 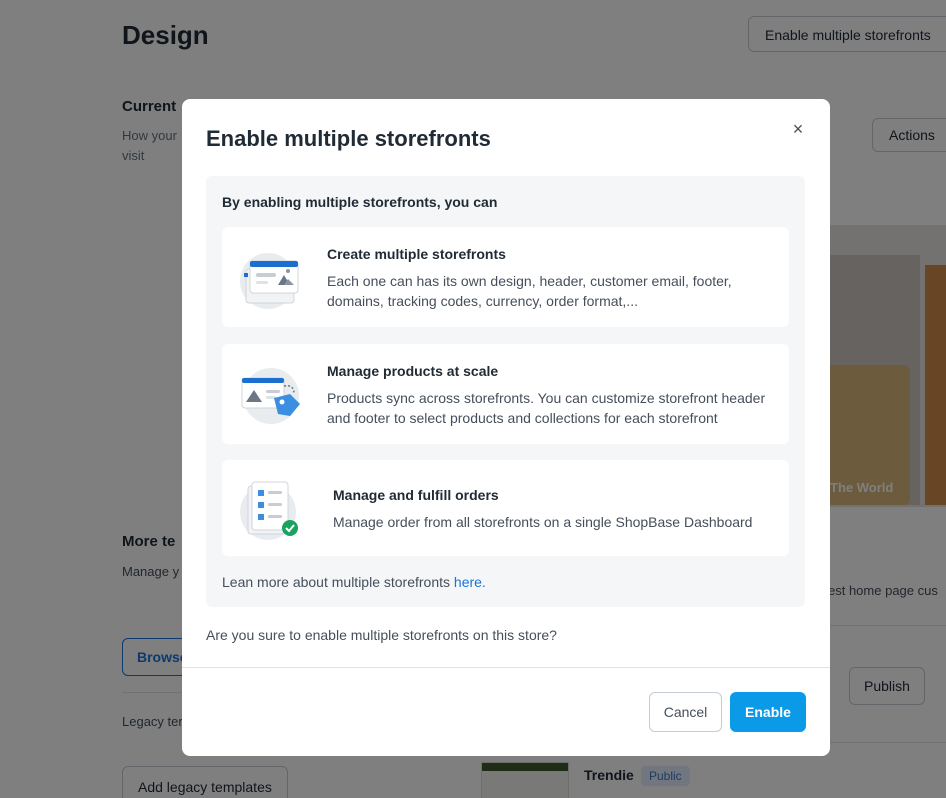 I want to click on modal-footer-divider, so click(x=506, y=667).